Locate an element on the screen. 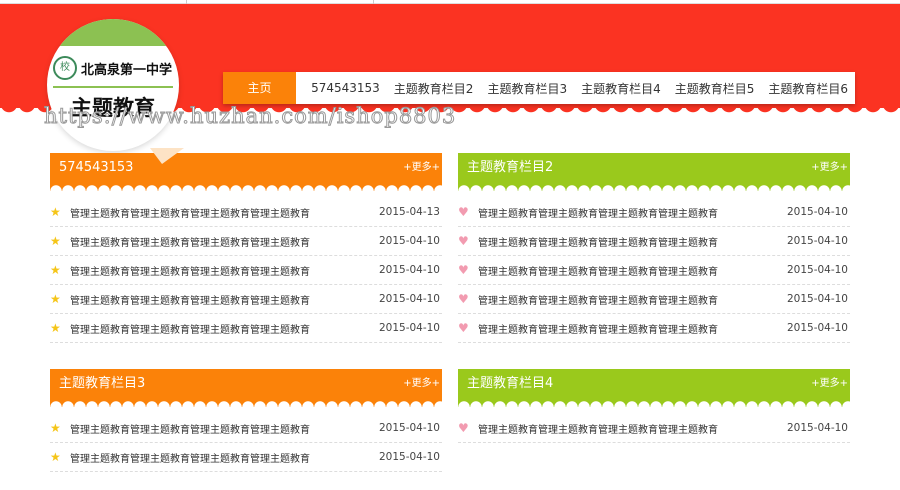 Image resolution: width=900 pixels, height=490 pixels. panel-header: 主题教育栏目2 +更多+ is located at coordinates (654, 168).